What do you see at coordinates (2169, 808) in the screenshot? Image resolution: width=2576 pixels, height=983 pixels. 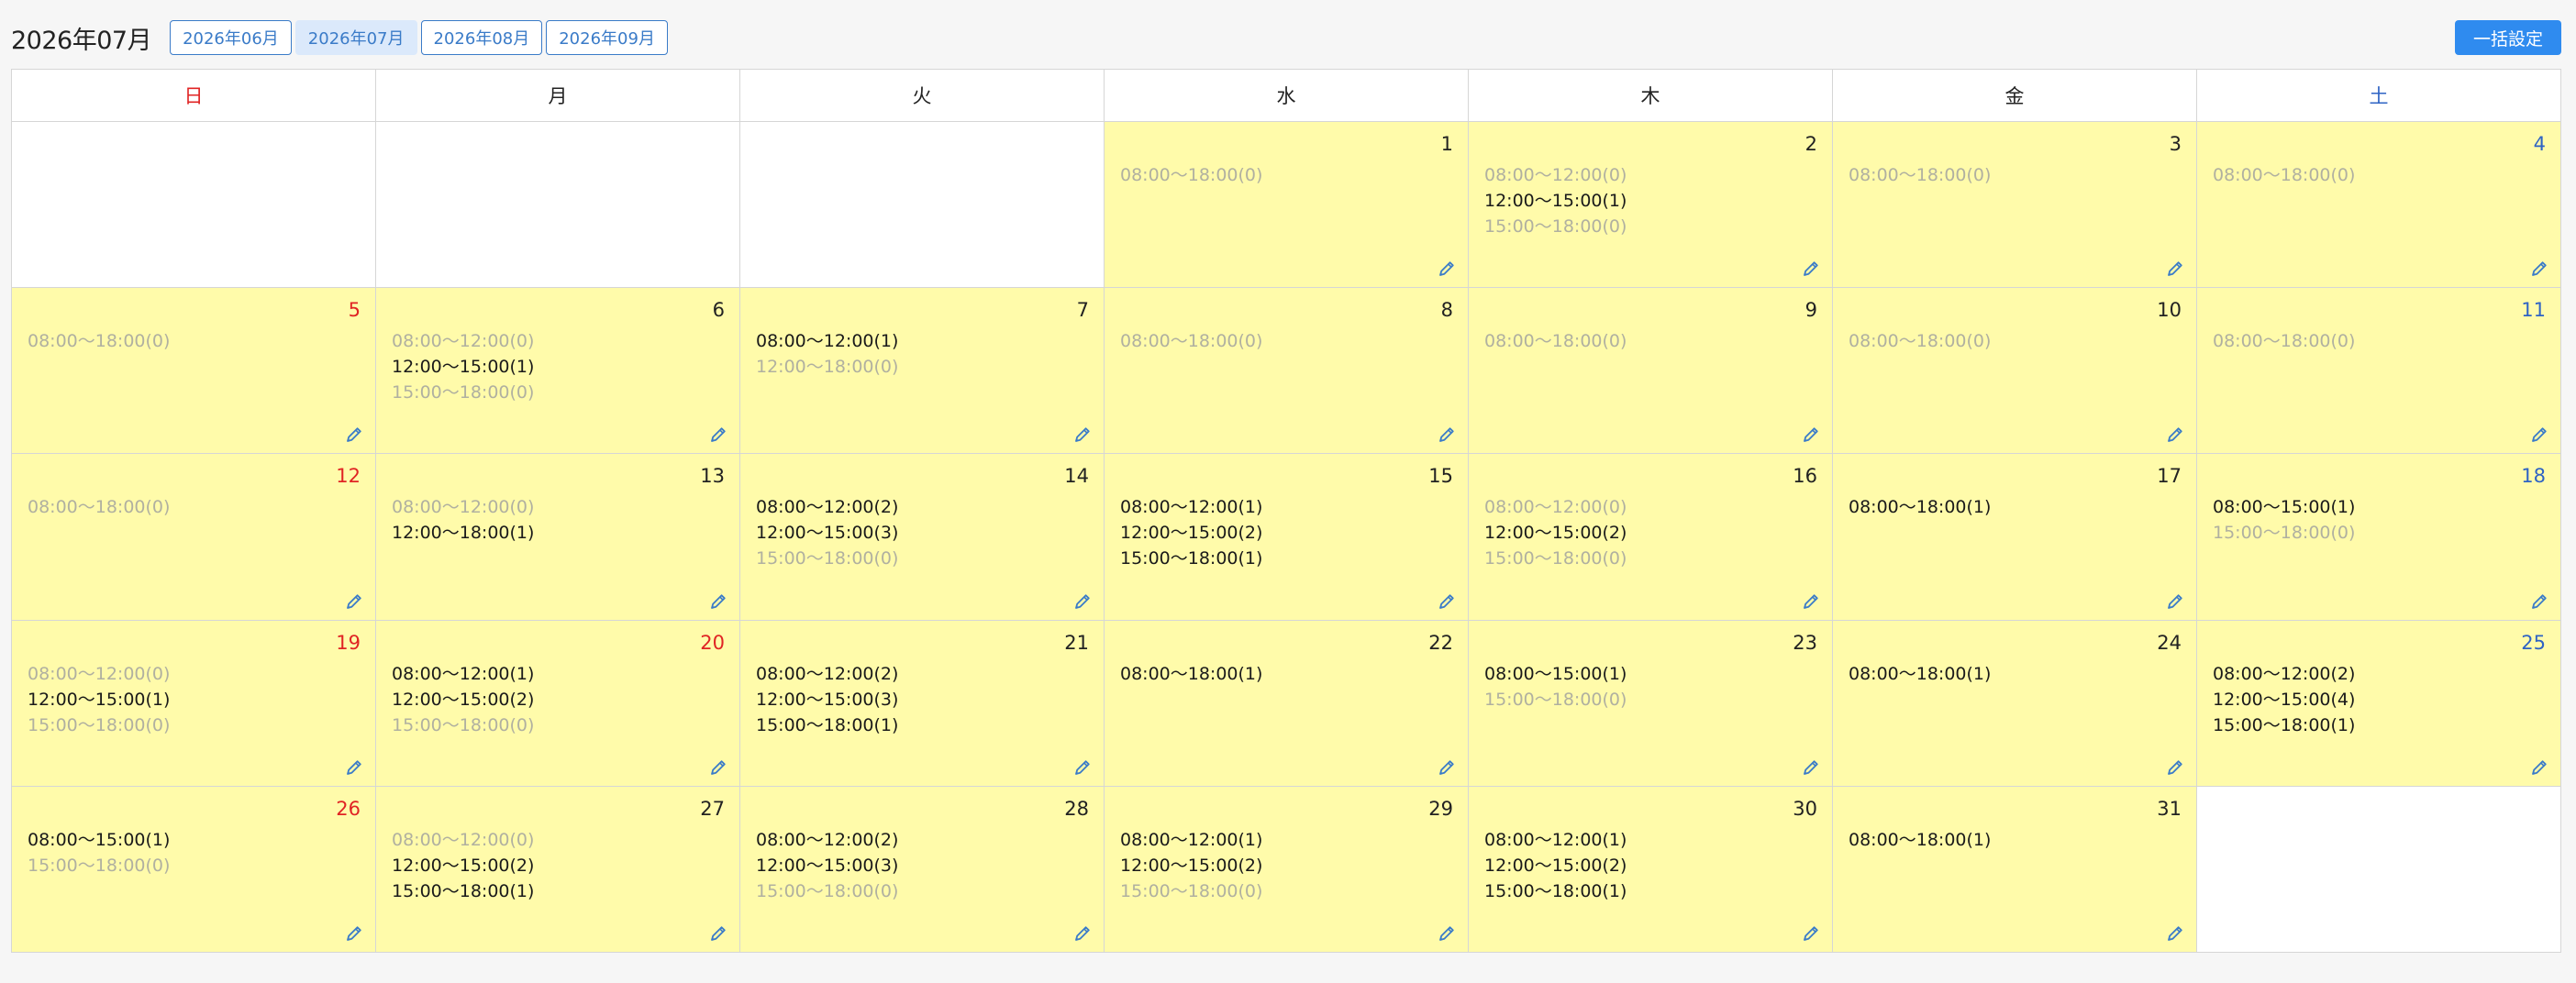 I see `day-number: 31` at bounding box center [2169, 808].